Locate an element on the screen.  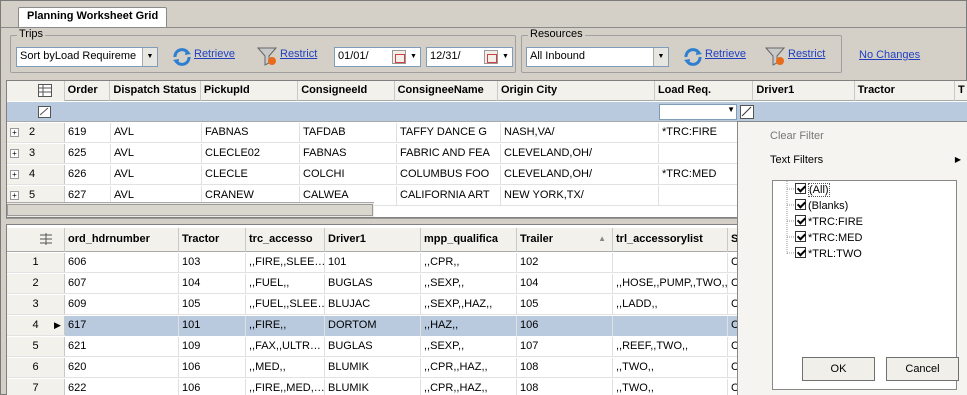
filter-operator-icon is located at coordinates (747, 112).